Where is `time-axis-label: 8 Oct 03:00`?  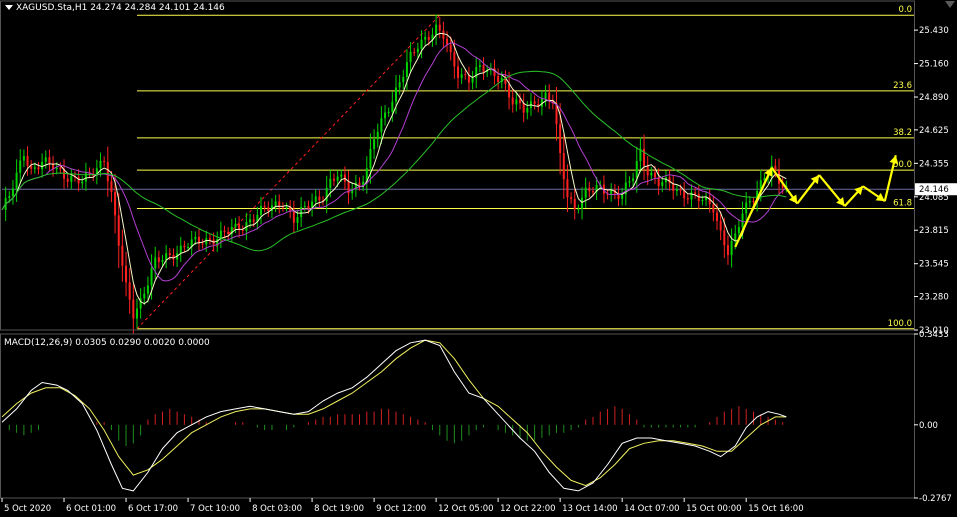
time-axis-label: 8 Oct 03:00 is located at coordinates (277, 509).